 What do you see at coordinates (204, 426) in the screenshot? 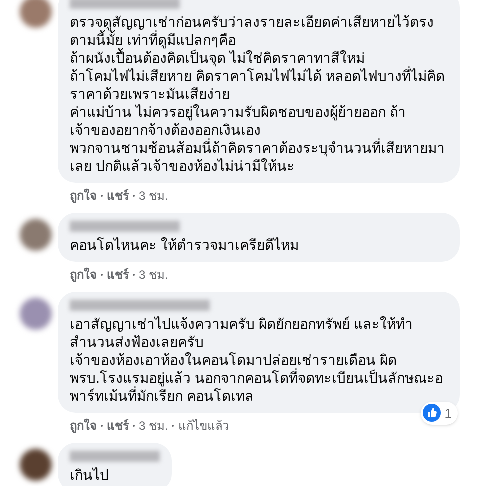
I see `edited-label: แก้ไขแล้ว` at bounding box center [204, 426].